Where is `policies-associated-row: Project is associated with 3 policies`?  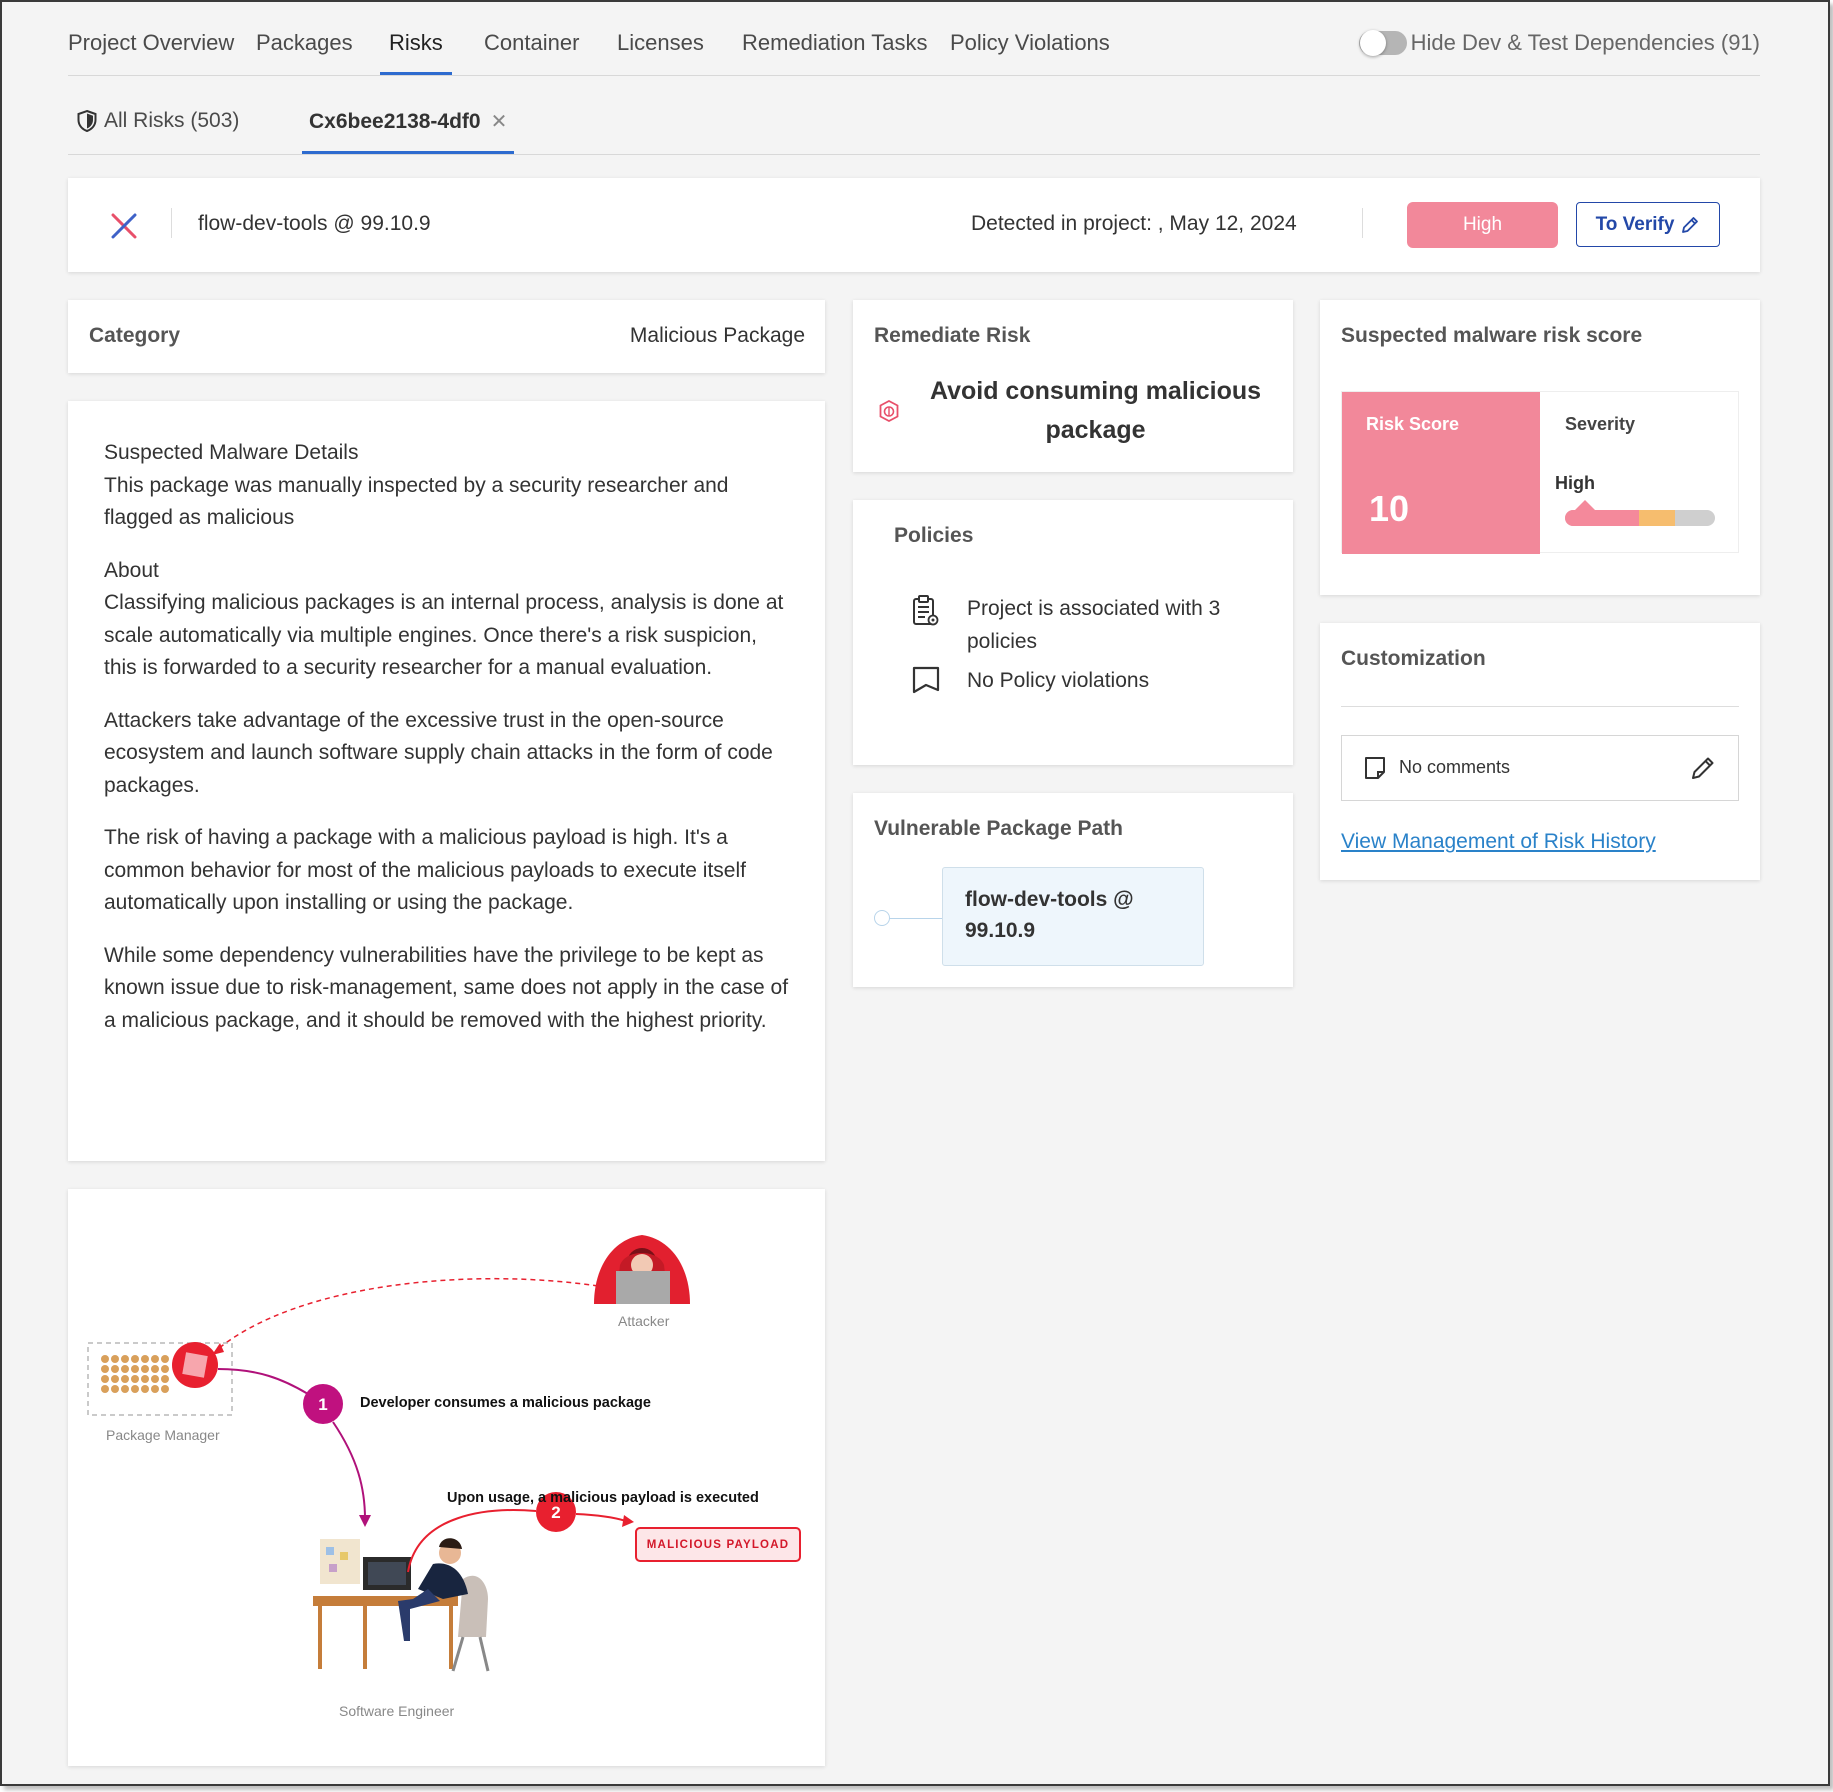 policies-associated-row: Project is associated with 3 policies is located at coordinates (1084, 625).